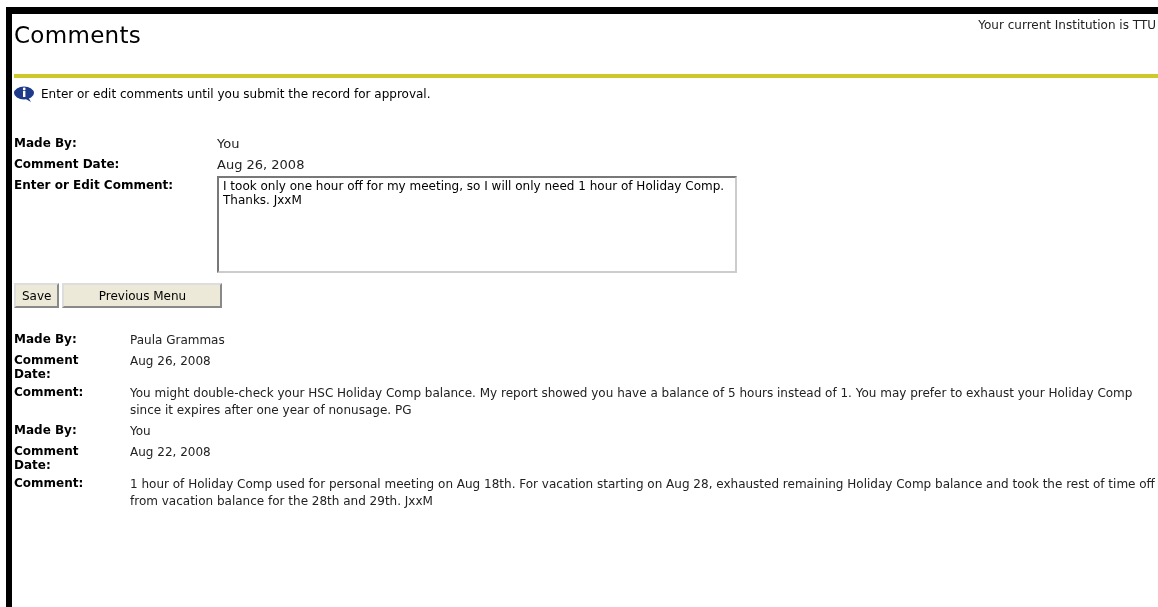  What do you see at coordinates (477, 224) in the screenshot?
I see `comment-textarea: I took only one hour off for my meeting, so I will only need 1 hour of Holiday Comp. Thanks. JxxM` at bounding box center [477, 224].